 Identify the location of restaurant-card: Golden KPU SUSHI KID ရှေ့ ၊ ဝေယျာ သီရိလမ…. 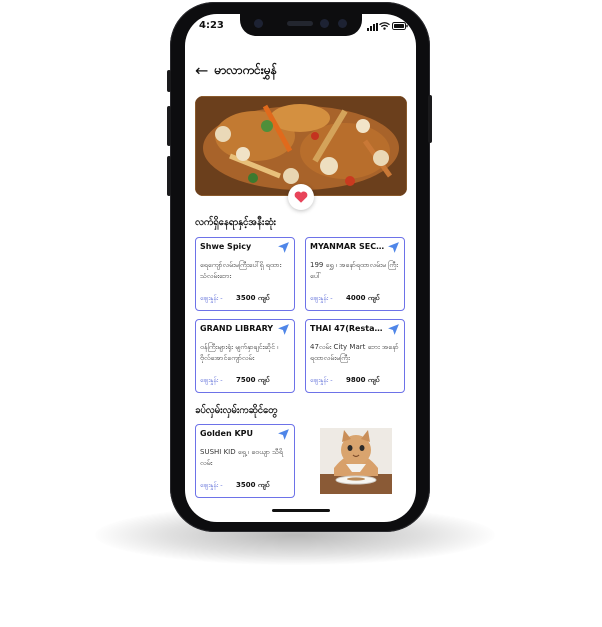
(245, 461).